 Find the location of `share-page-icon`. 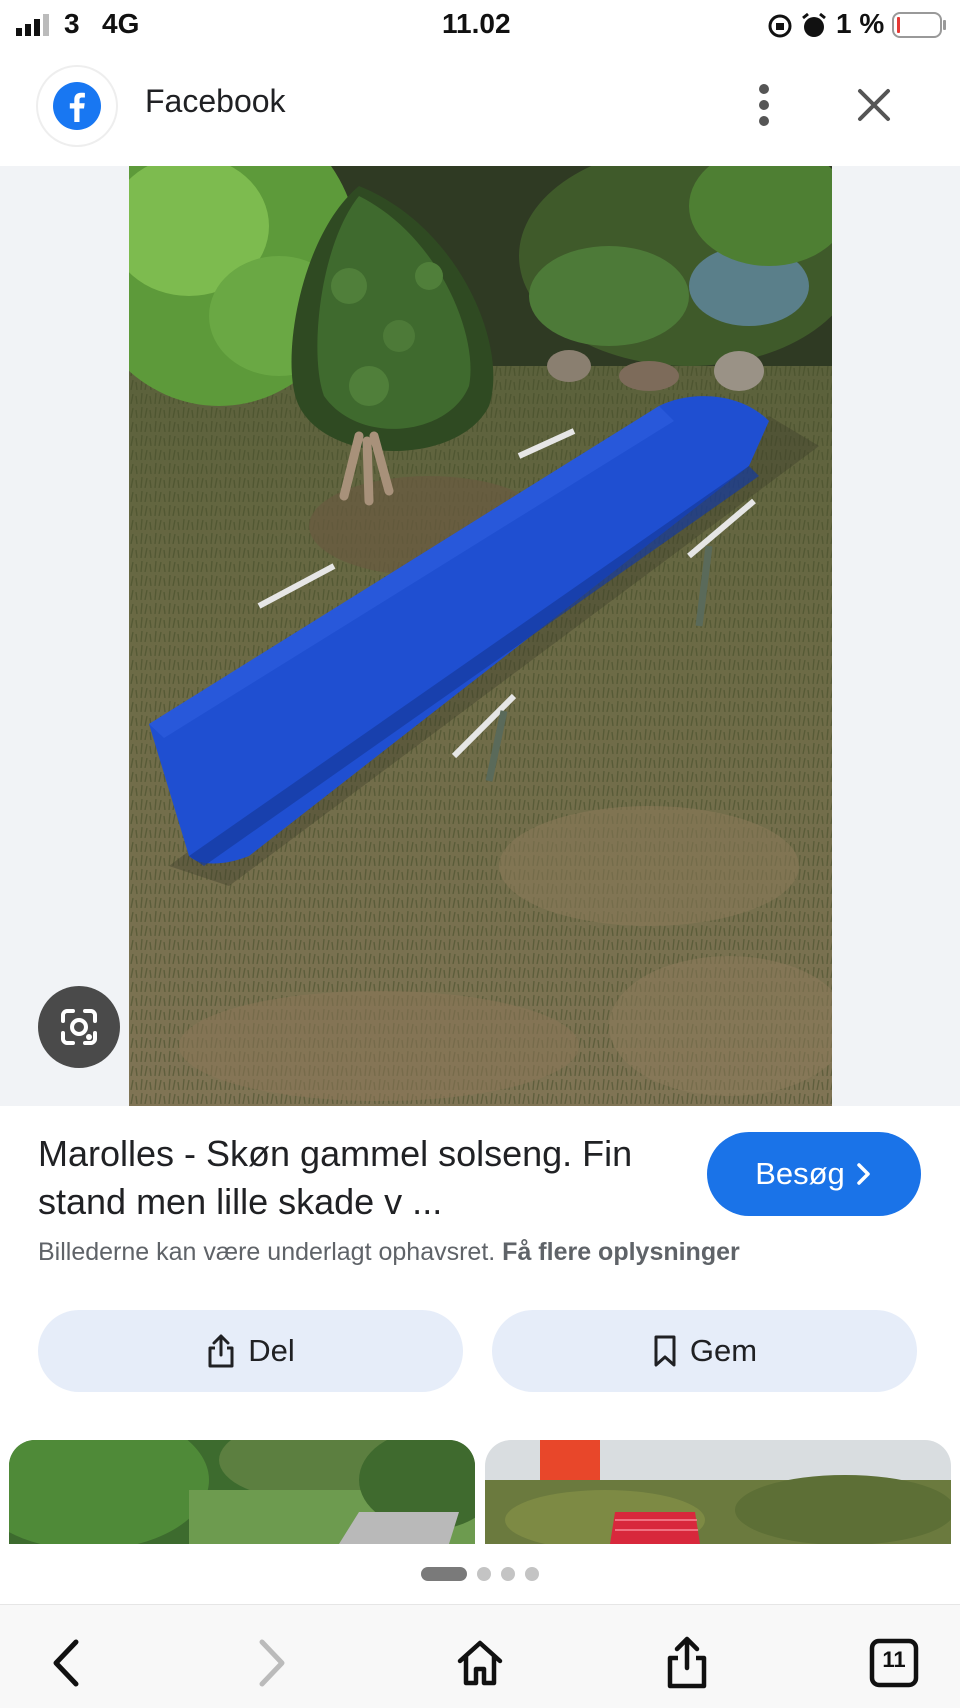

share-page-icon is located at coordinates (687, 1662).